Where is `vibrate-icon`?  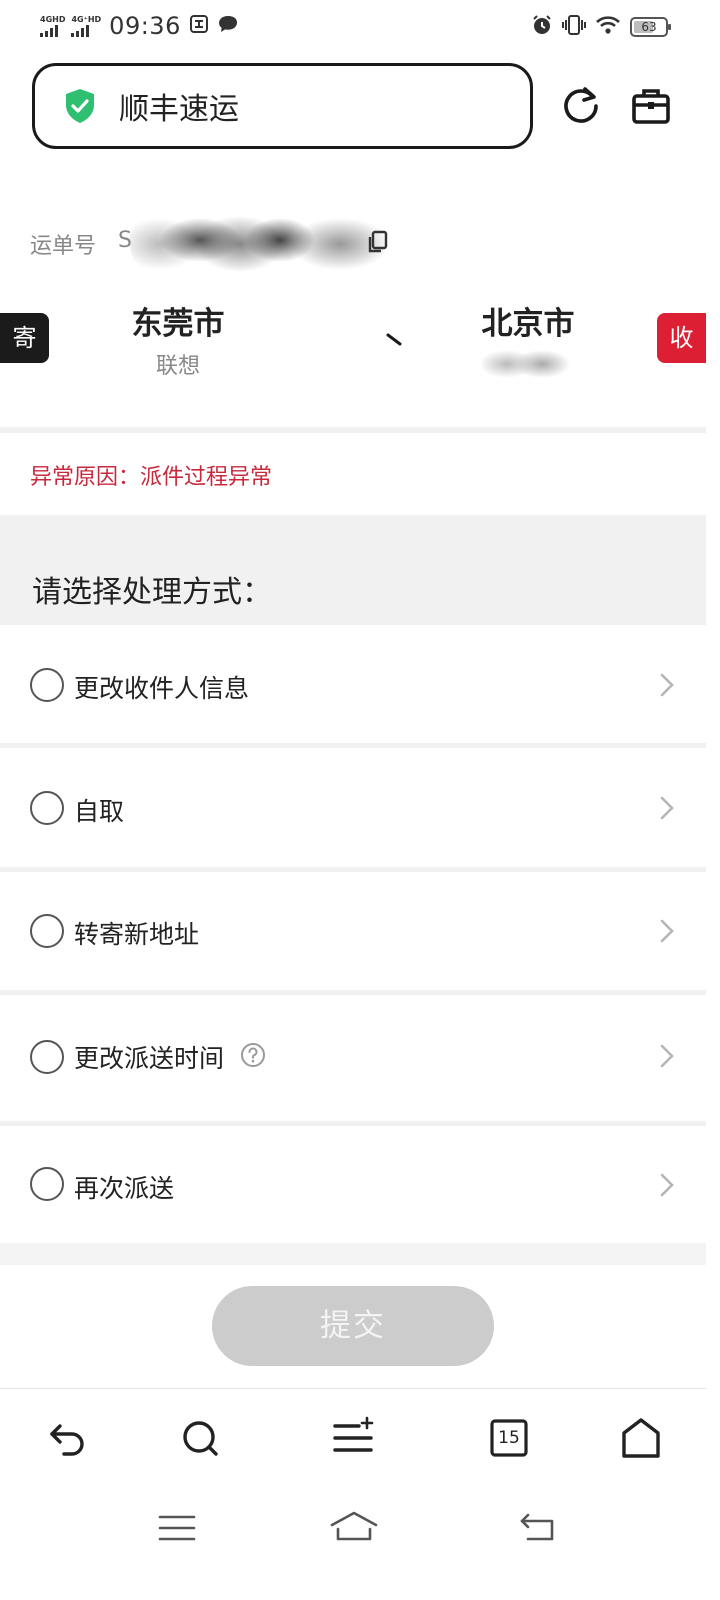 vibrate-icon is located at coordinates (574, 27).